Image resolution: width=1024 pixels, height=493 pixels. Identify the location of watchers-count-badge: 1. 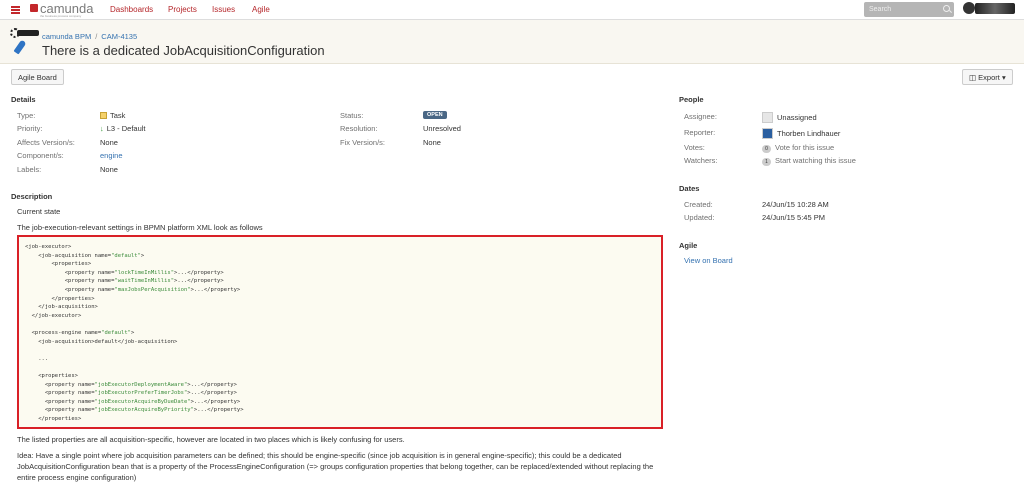
(766, 162).